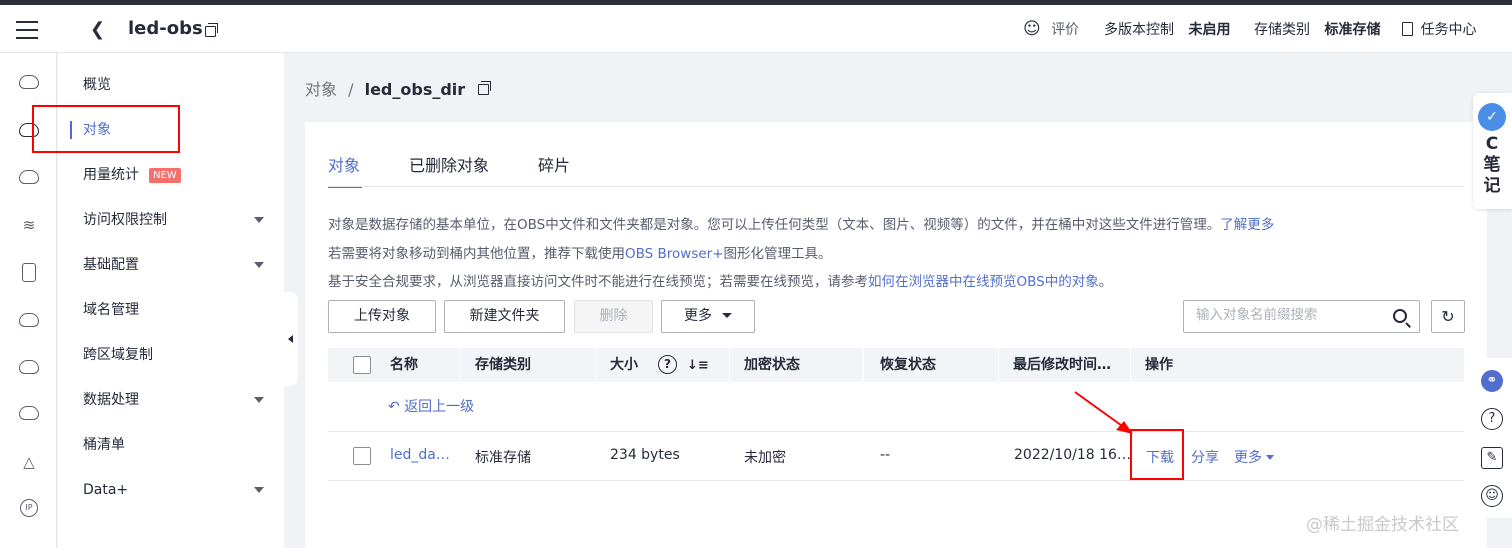 This screenshot has width=1512, height=548. I want to click on breadcrumb-parent: 对象, so click(321, 89).